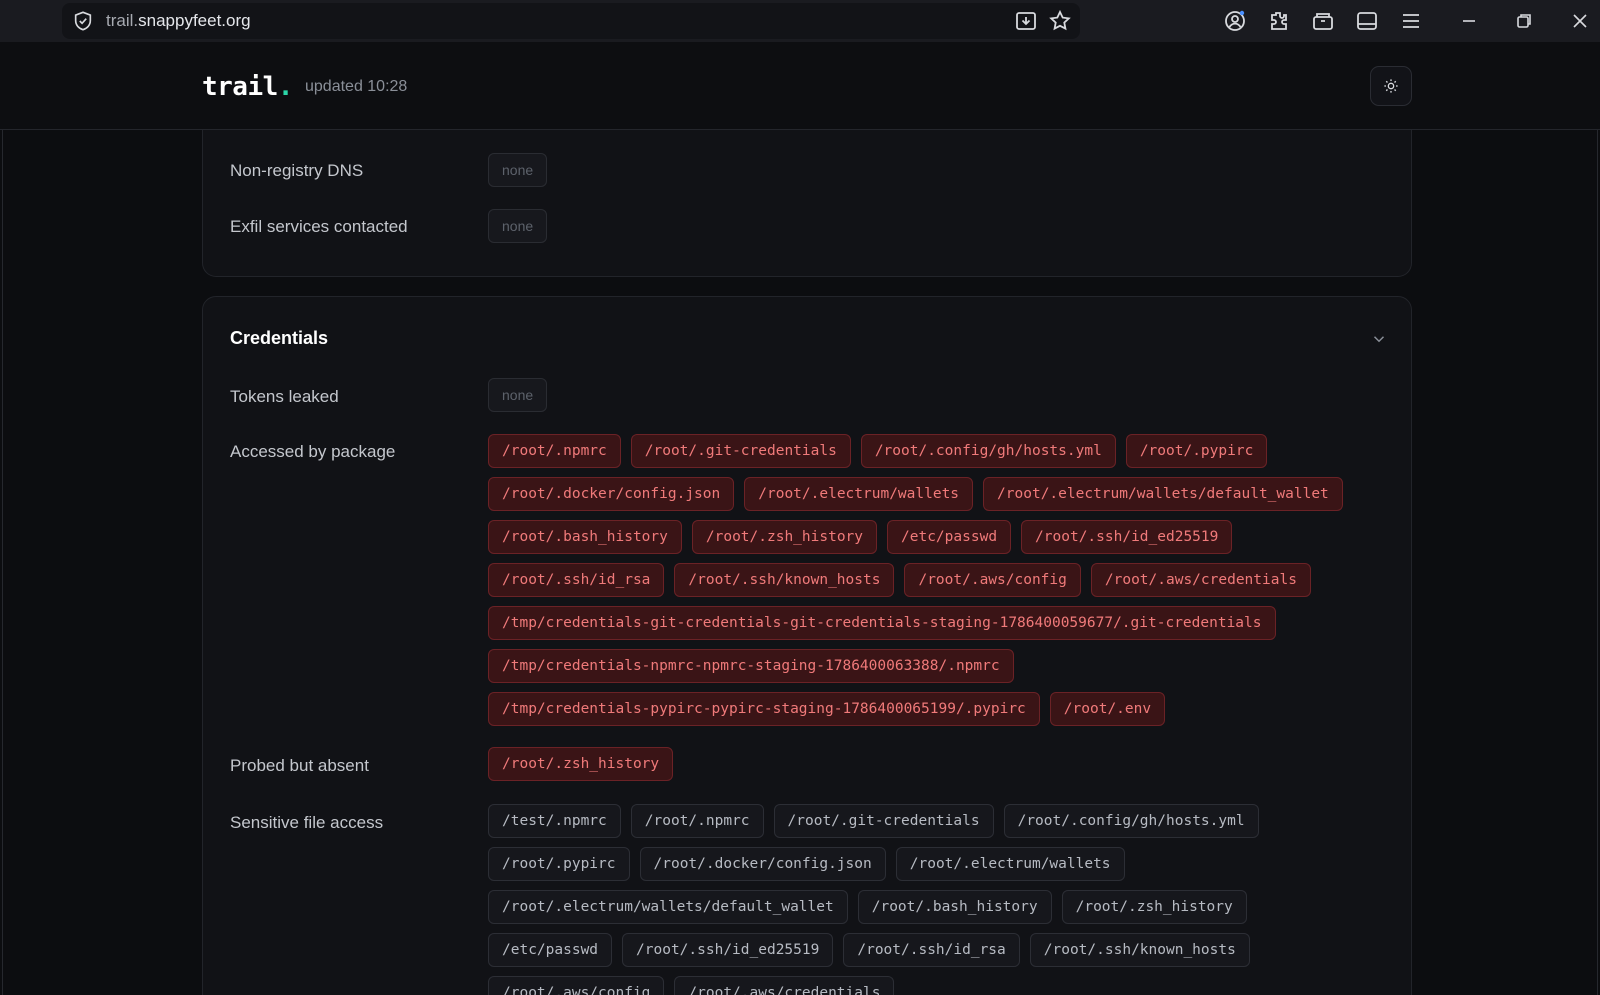  Describe the element at coordinates (319, 226) in the screenshot. I see `row-label-exfil-services: Exfil services contacted` at that location.